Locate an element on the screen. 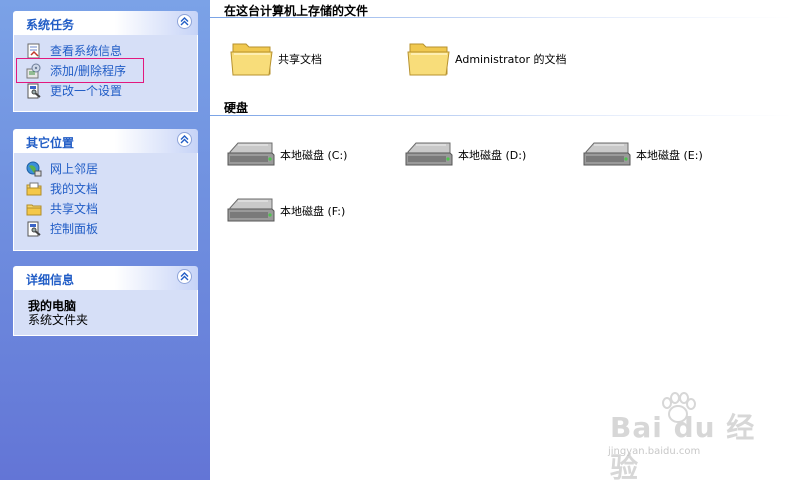  network-places-label: 网上邻居 is located at coordinates (74, 169).